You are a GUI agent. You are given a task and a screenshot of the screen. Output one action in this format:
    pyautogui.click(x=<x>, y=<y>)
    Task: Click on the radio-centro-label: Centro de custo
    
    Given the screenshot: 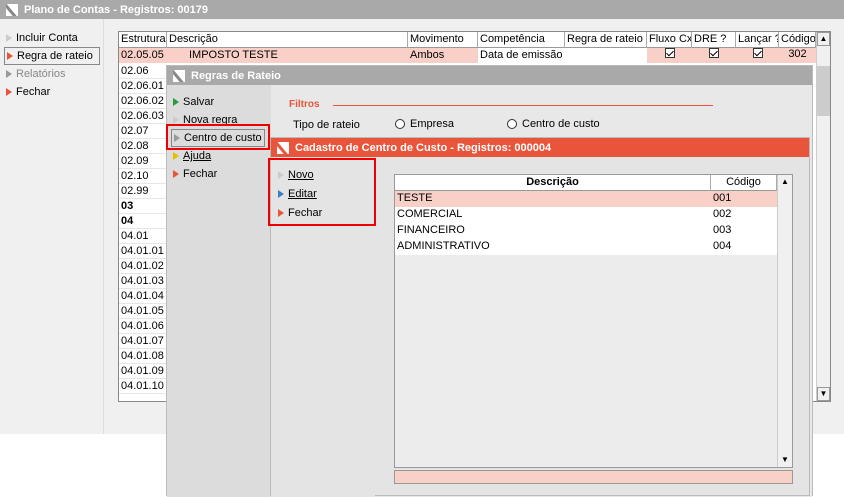 What is the action you would take?
    pyautogui.click(x=561, y=124)
    